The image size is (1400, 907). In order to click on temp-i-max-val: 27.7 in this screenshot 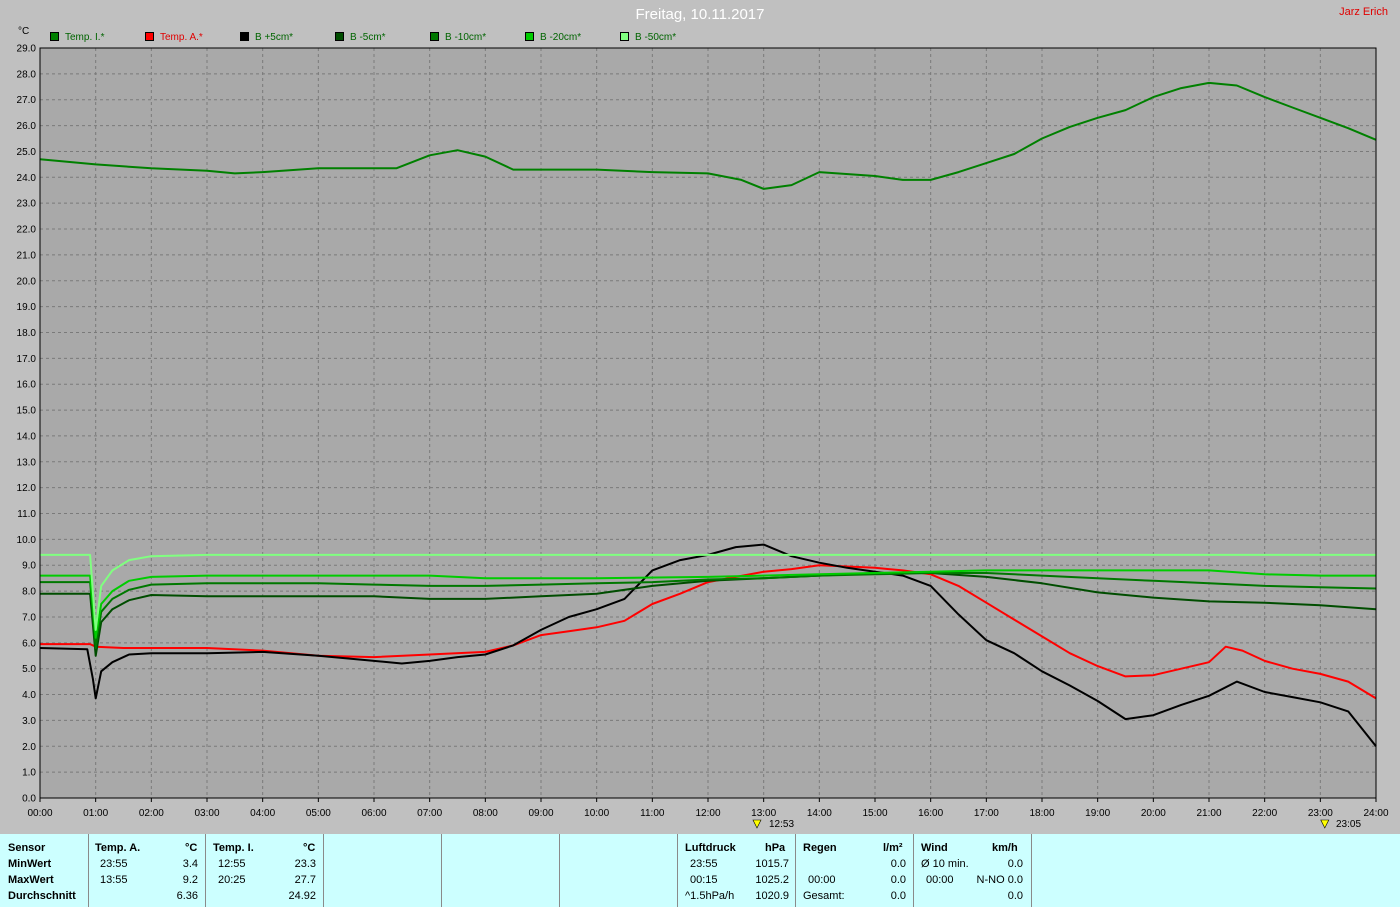, I will do `click(305, 880)`.